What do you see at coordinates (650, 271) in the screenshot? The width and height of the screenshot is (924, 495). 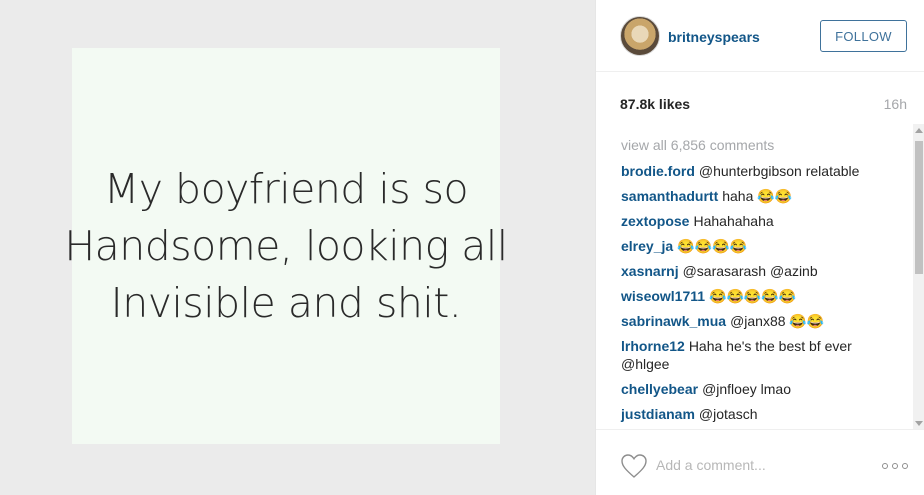 I see `comment-author: xasnarnj` at bounding box center [650, 271].